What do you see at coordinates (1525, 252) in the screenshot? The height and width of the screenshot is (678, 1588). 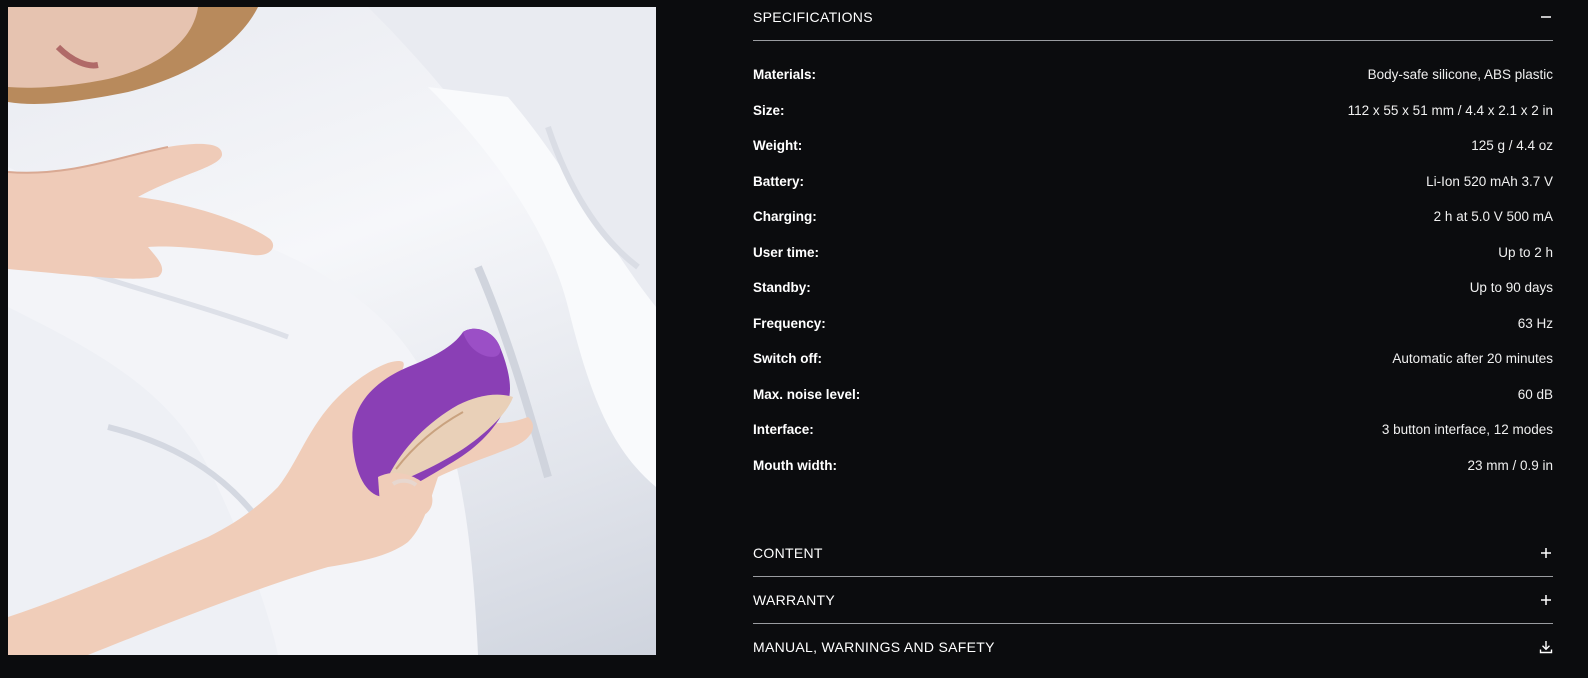 I see `spec-value: Up to 2 h` at bounding box center [1525, 252].